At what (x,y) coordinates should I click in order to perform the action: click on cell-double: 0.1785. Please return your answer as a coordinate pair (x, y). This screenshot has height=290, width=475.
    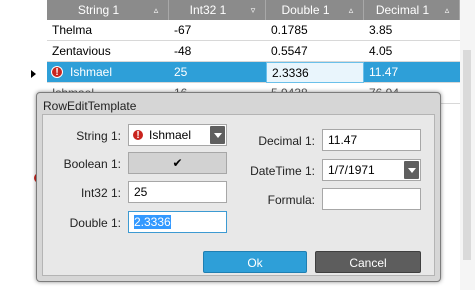
    Looking at the image, I should click on (315, 30).